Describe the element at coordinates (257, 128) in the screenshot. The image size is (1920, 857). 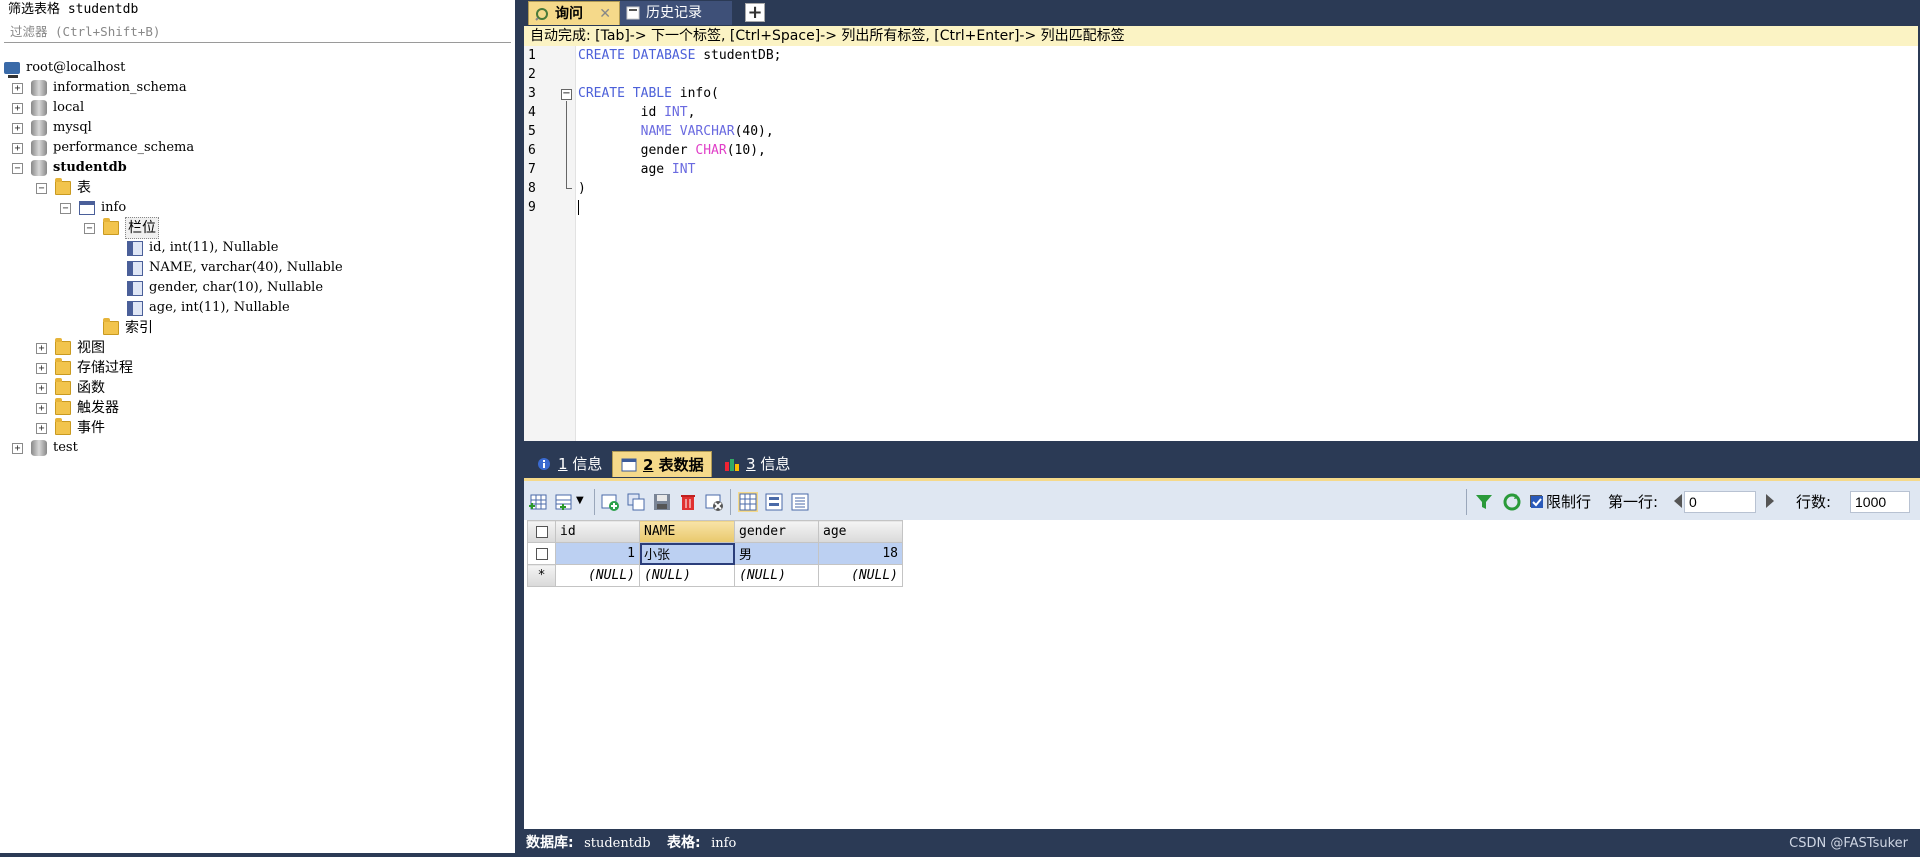
I see `tree-item-db: + mysql` at that location.